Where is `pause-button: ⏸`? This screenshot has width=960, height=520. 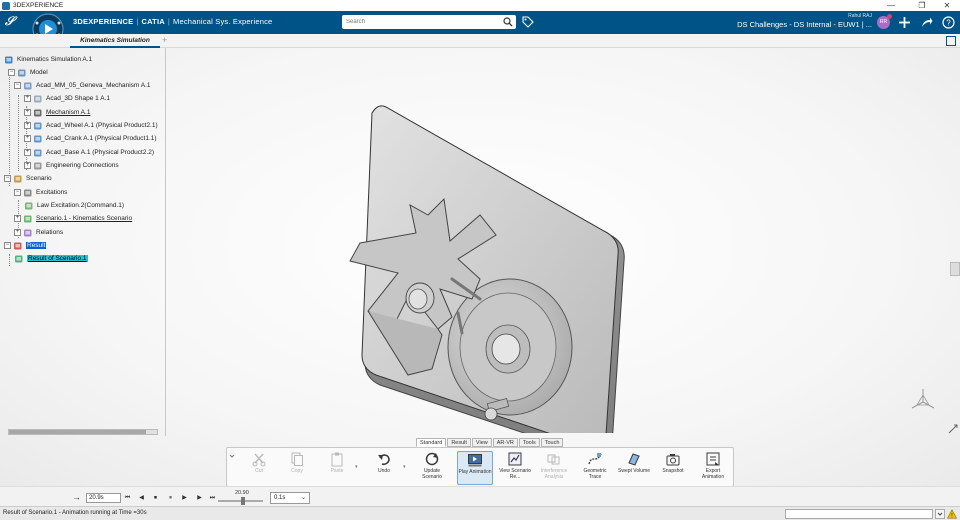 pause-button: ⏸ is located at coordinates (170, 498).